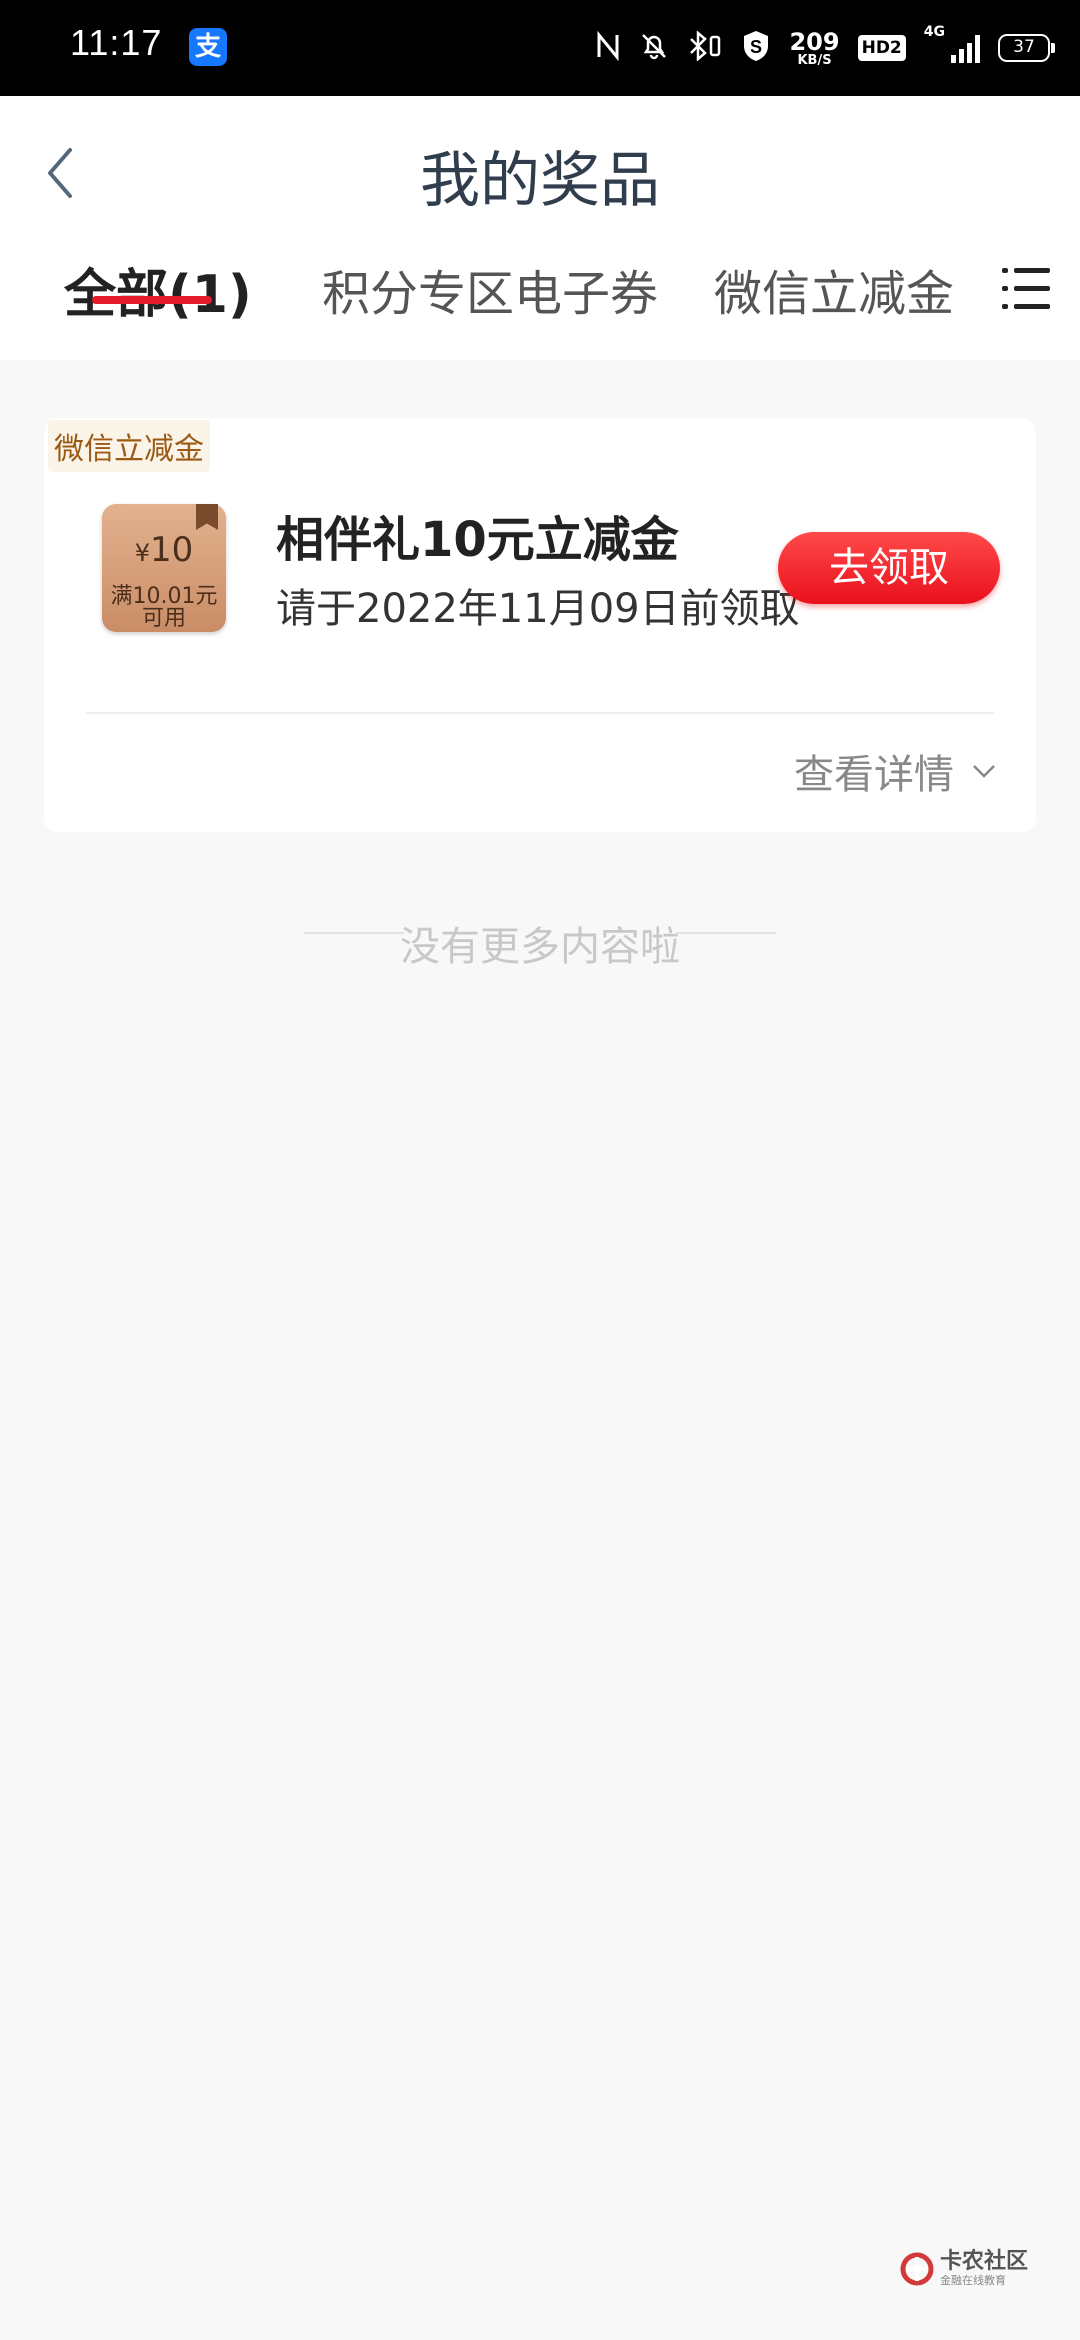 Image resolution: width=1080 pixels, height=2340 pixels. I want to click on coupon-icon: ¥10 满10.01元 可用, so click(164, 568).